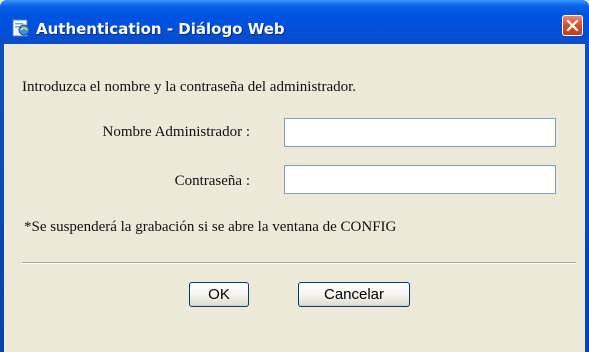  I want to click on close-x-icon, so click(572, 25).